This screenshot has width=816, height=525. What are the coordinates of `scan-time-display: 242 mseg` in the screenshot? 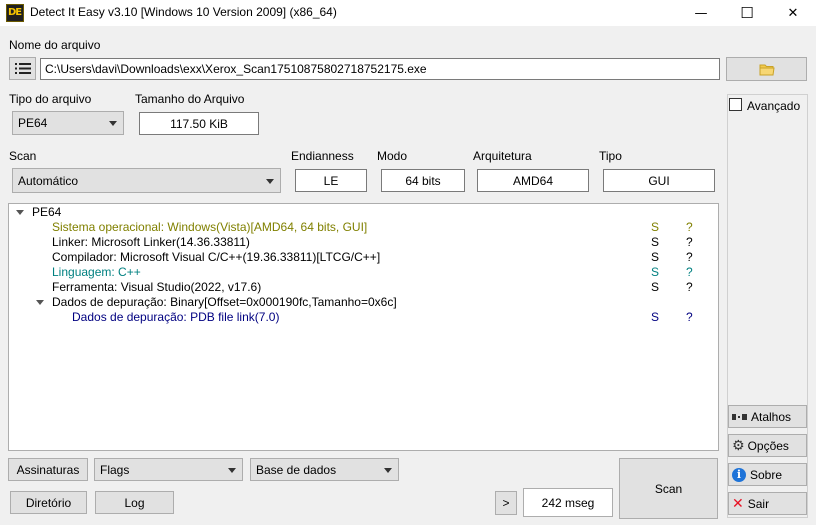 It's located at (568, 502).